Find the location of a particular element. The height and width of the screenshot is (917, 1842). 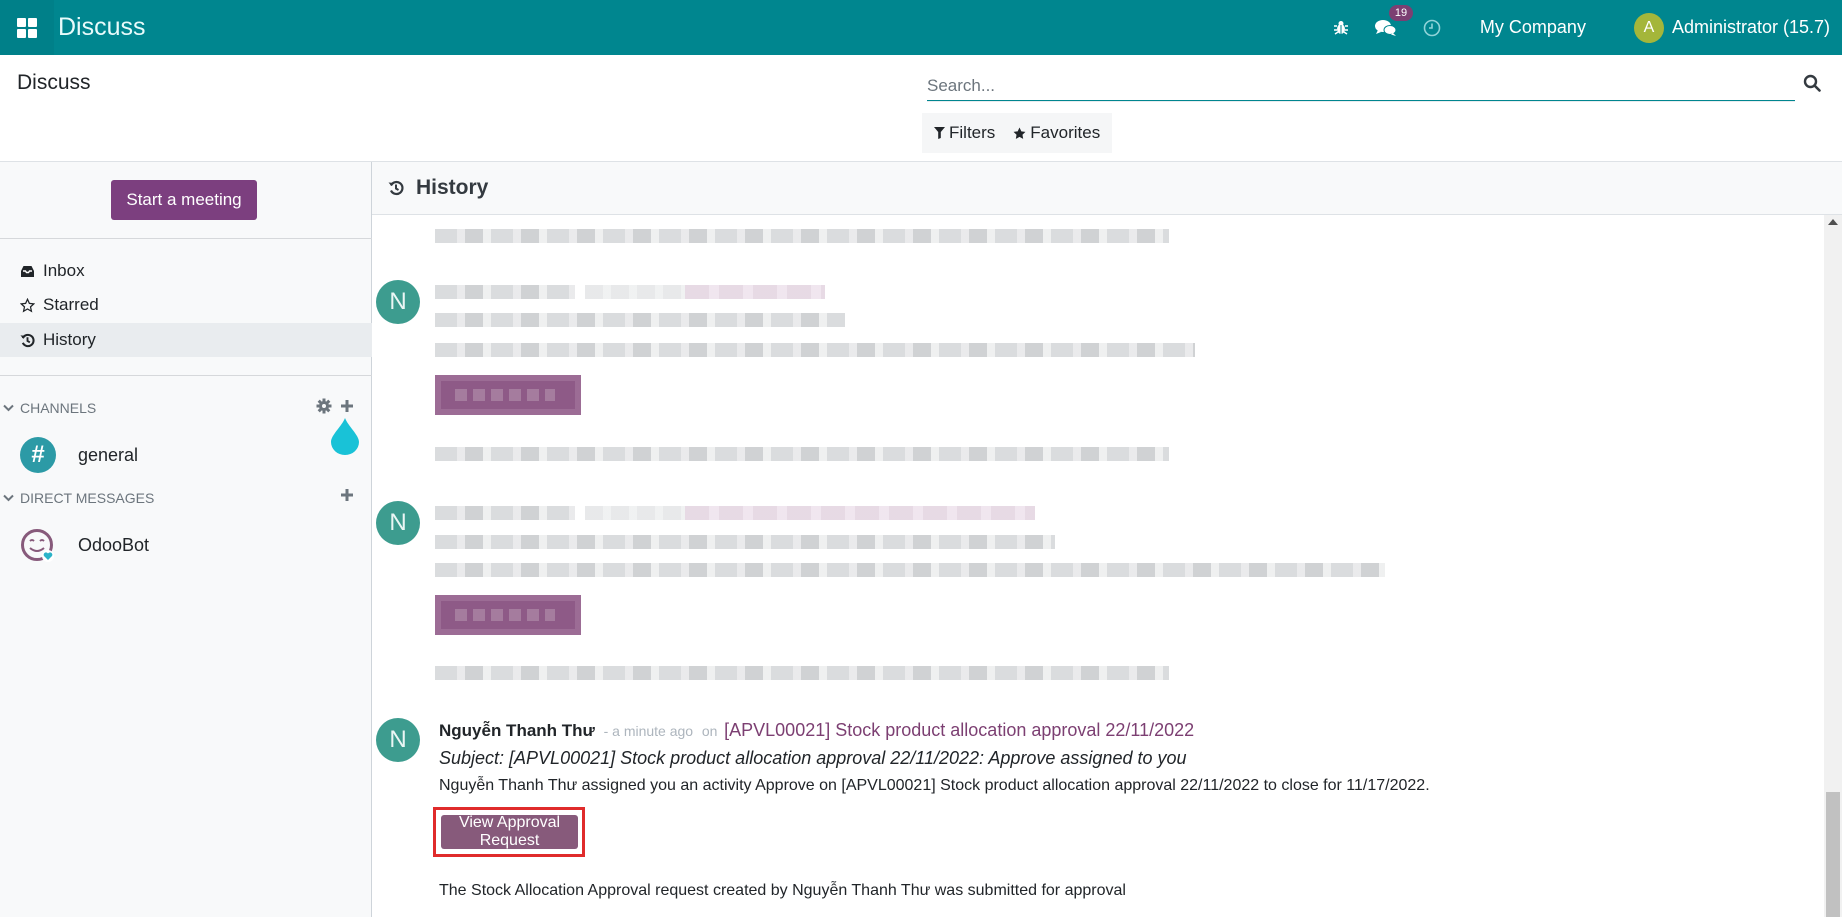

thread-scrollbar is located at coordinates (1833, 566).